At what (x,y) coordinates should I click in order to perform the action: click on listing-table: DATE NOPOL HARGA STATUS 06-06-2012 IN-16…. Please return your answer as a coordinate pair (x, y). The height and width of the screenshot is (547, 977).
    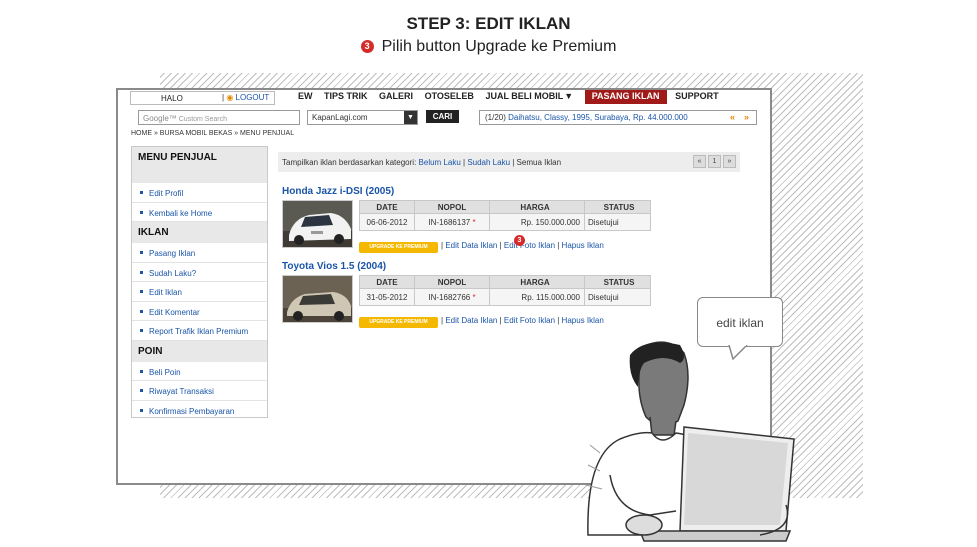
    Looking at the image, I should click on (505, 215).